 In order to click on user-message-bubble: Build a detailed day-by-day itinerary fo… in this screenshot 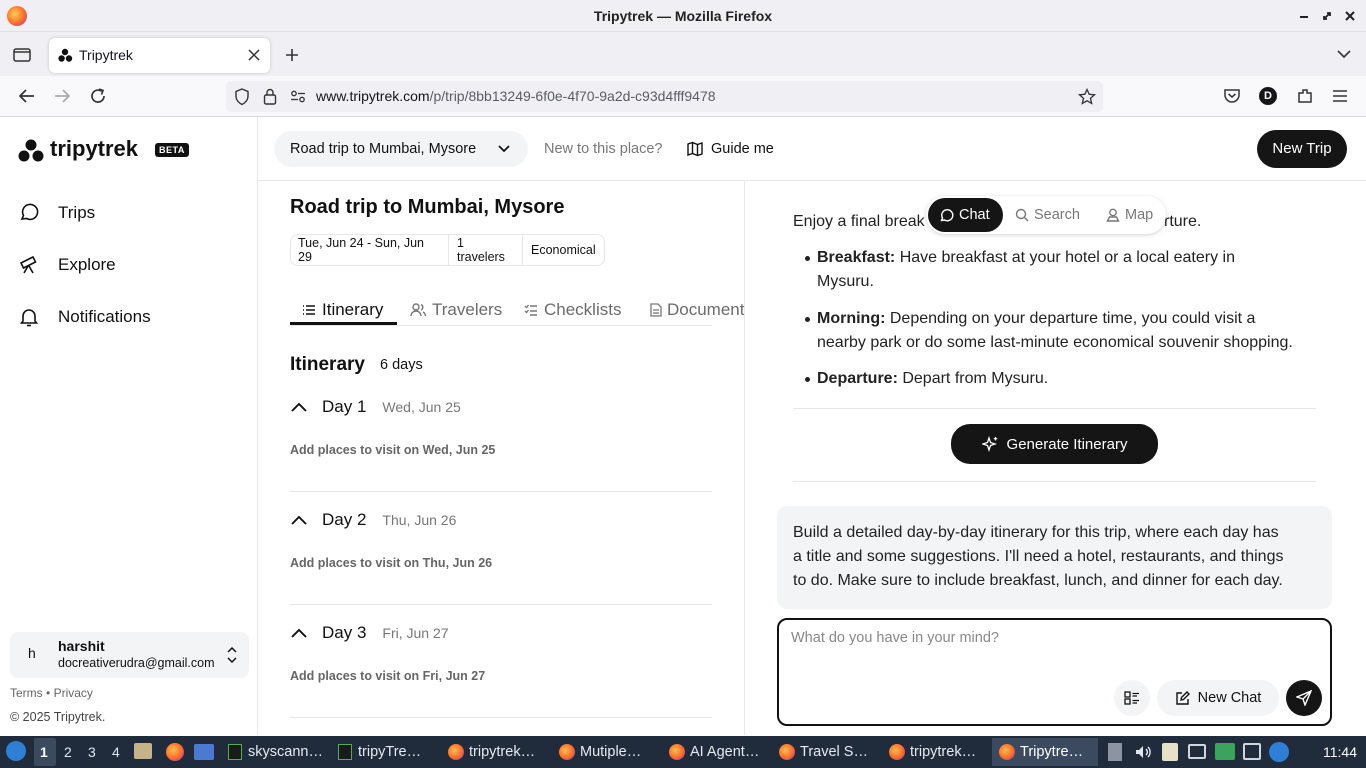, I will do `click(1054, 557)`.